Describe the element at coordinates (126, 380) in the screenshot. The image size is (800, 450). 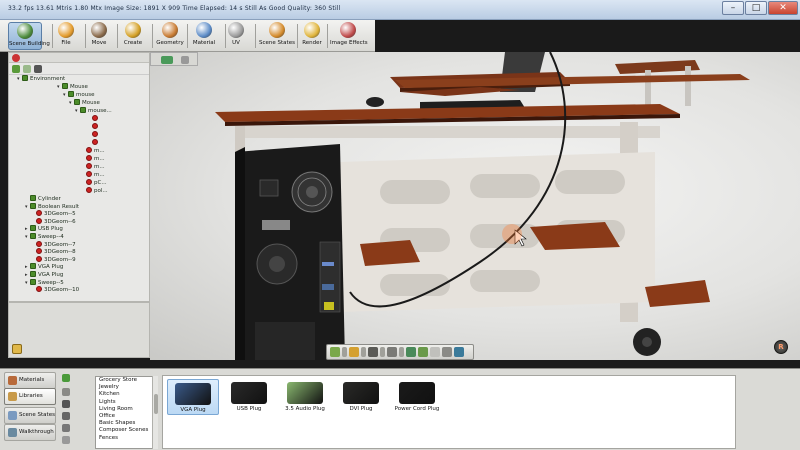
I see `category-item: Grocery Store` at that location.